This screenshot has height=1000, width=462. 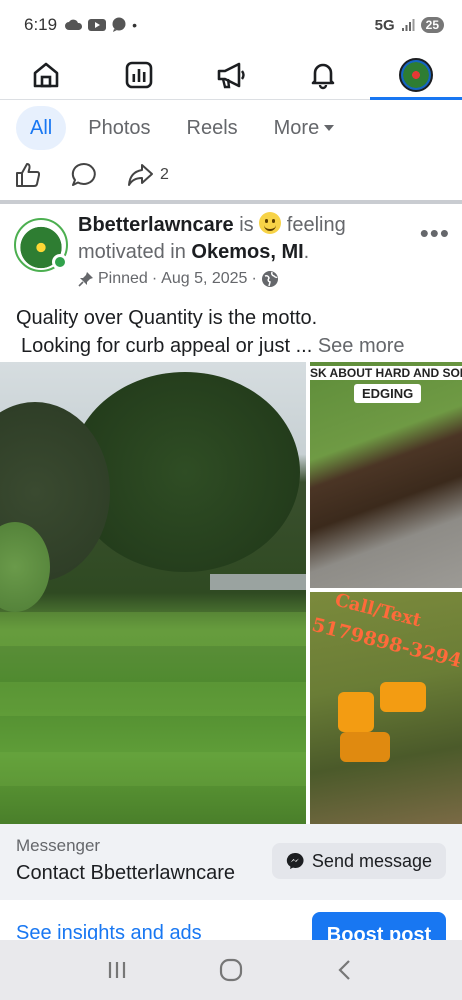 What do you see at coordinates (117, 970) in the screenshot?
I see `recent-apps-icon` at bounding box center [117, 970].